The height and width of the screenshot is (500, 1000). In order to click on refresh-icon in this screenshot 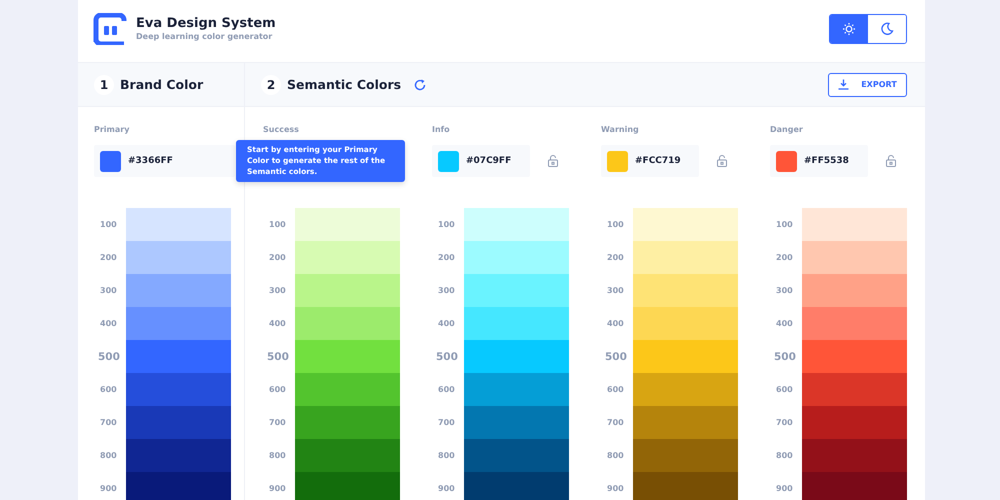, I will do `click(420, 84)`.